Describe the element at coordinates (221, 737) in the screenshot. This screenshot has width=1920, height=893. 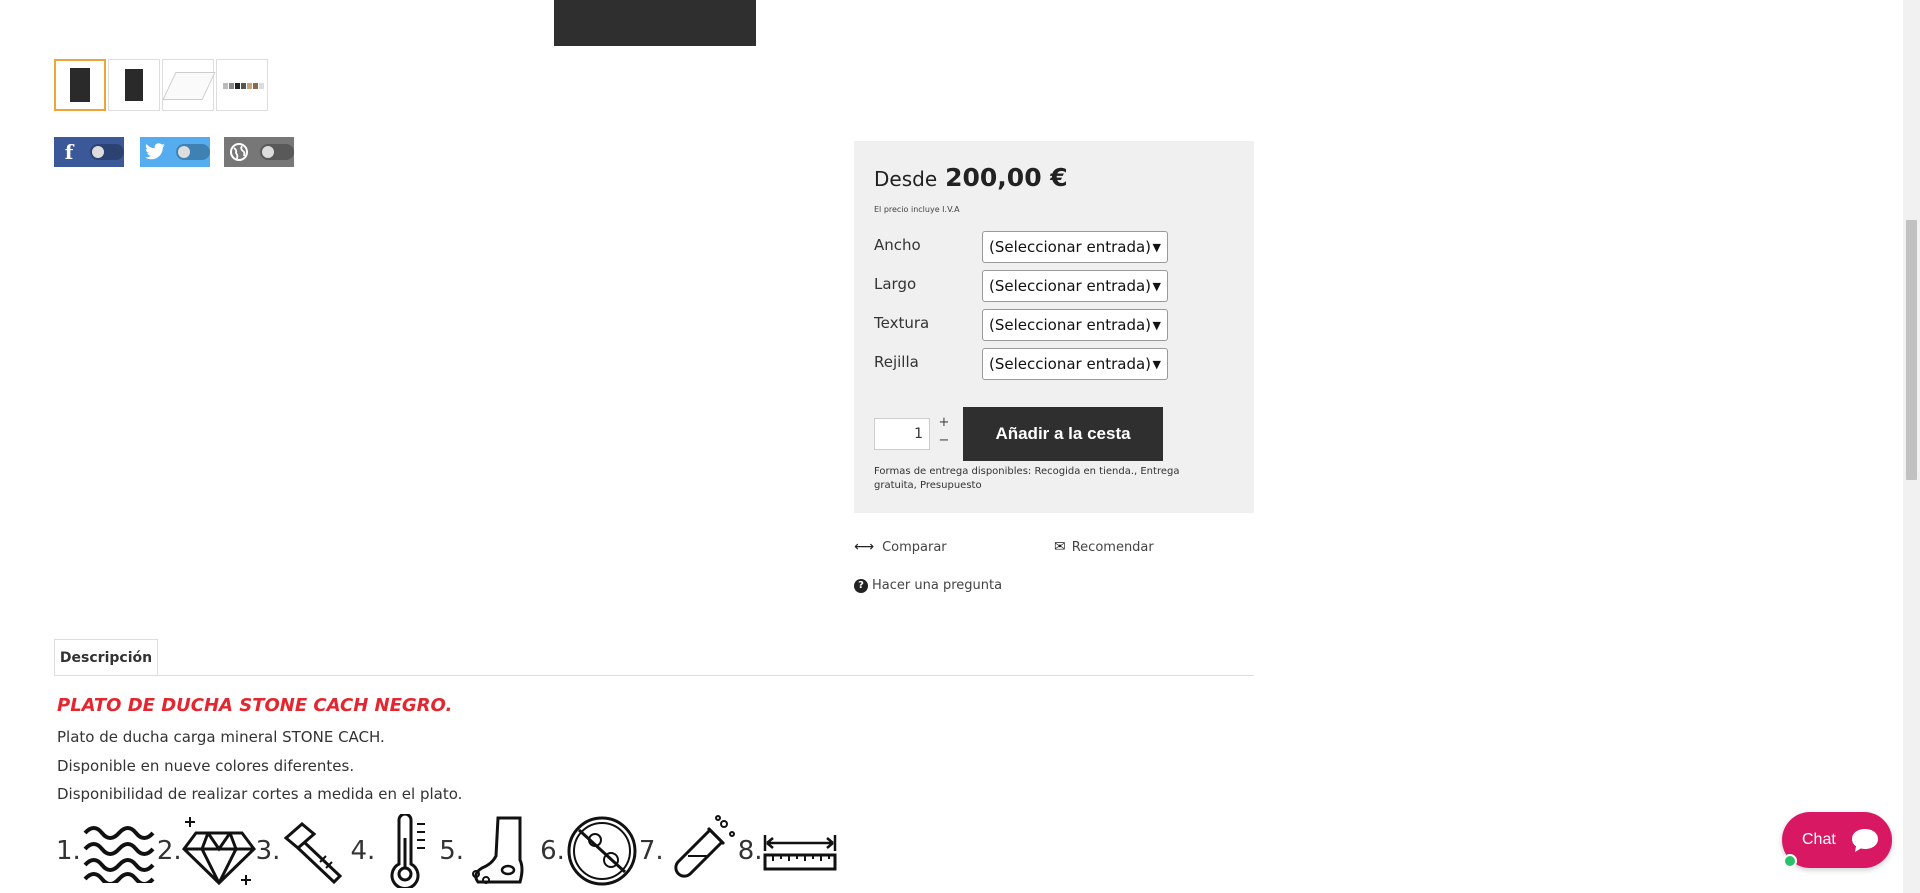
I see `description-line: Plato de ducha carga mineral STONE CACH.` at that location.